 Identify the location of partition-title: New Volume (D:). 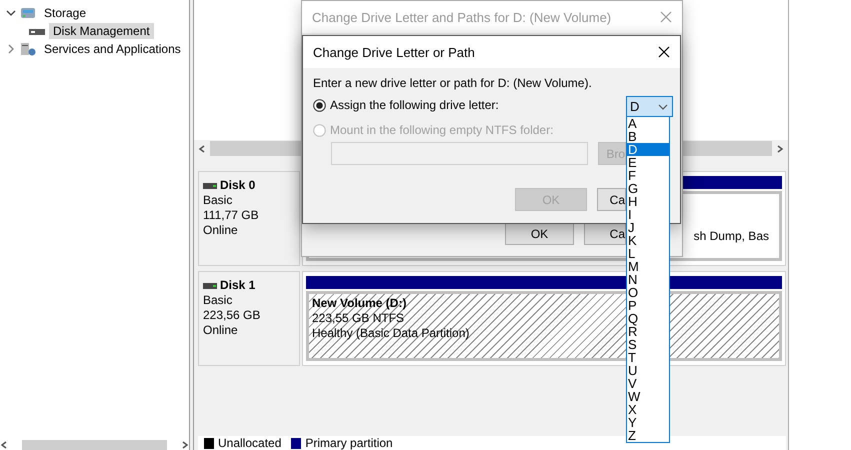
(359, 303).